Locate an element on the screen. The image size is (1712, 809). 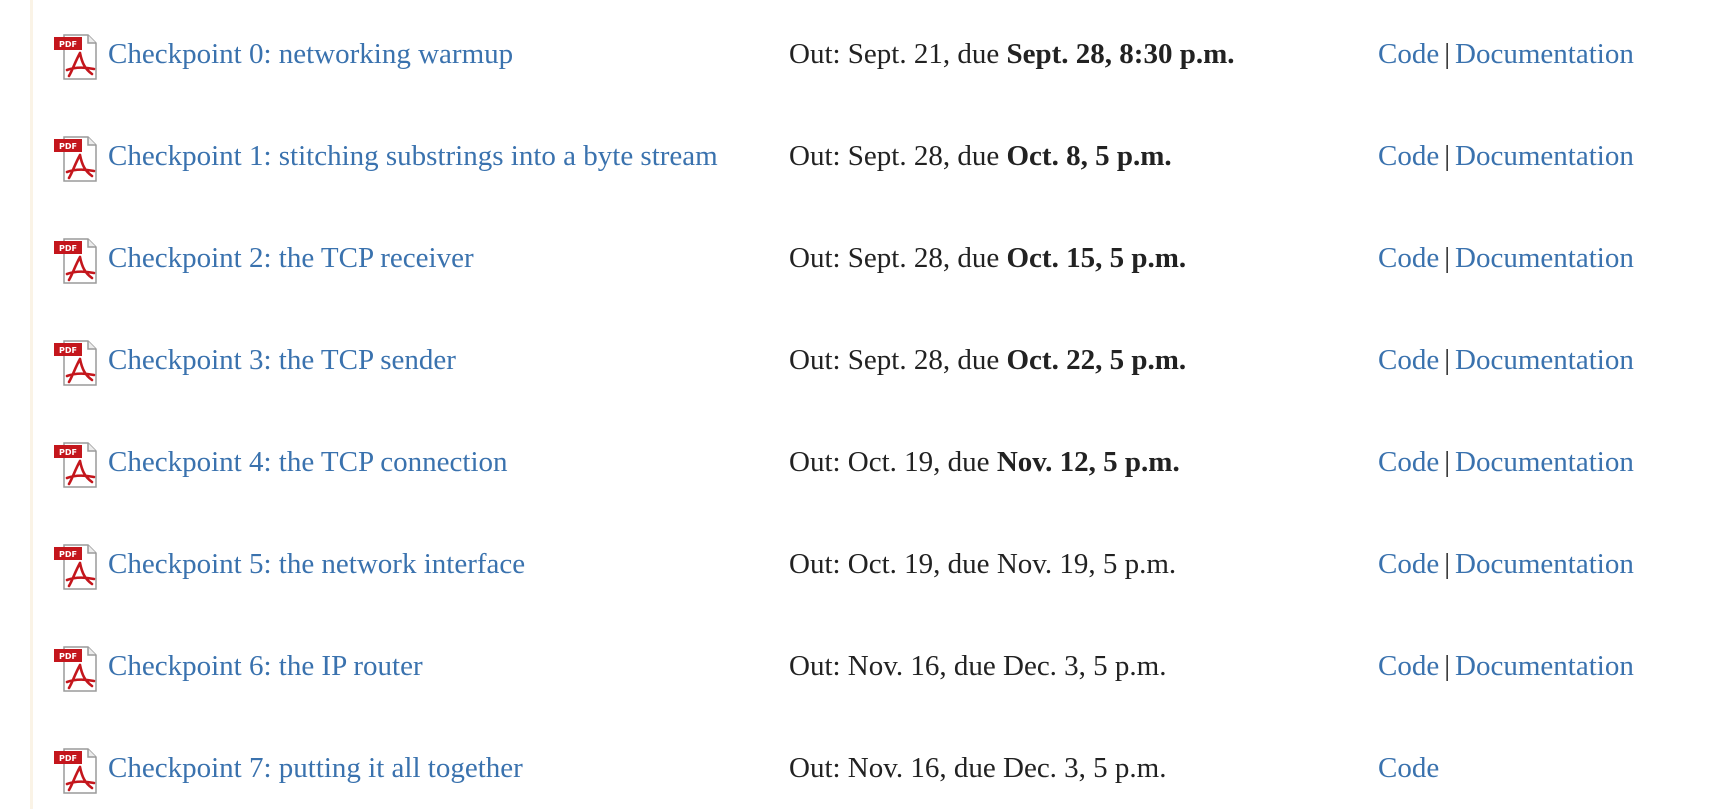
due-date: Sept. 28, 8:30 p.m. is located at coordinates (1120, 54).